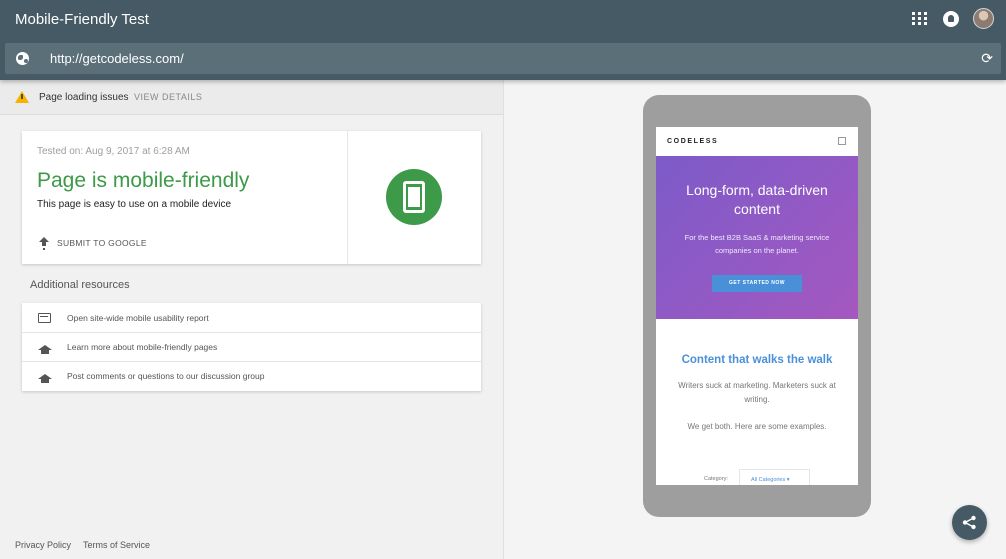 The width and height of the screenshot is (1006, 559). What do you see at coordinates (113, 151) in the screenshot?
I see `tested-on-timestamp: Tested on: Aug 9, 2017 at 6:28 AM` at bounding box center [113, 151].